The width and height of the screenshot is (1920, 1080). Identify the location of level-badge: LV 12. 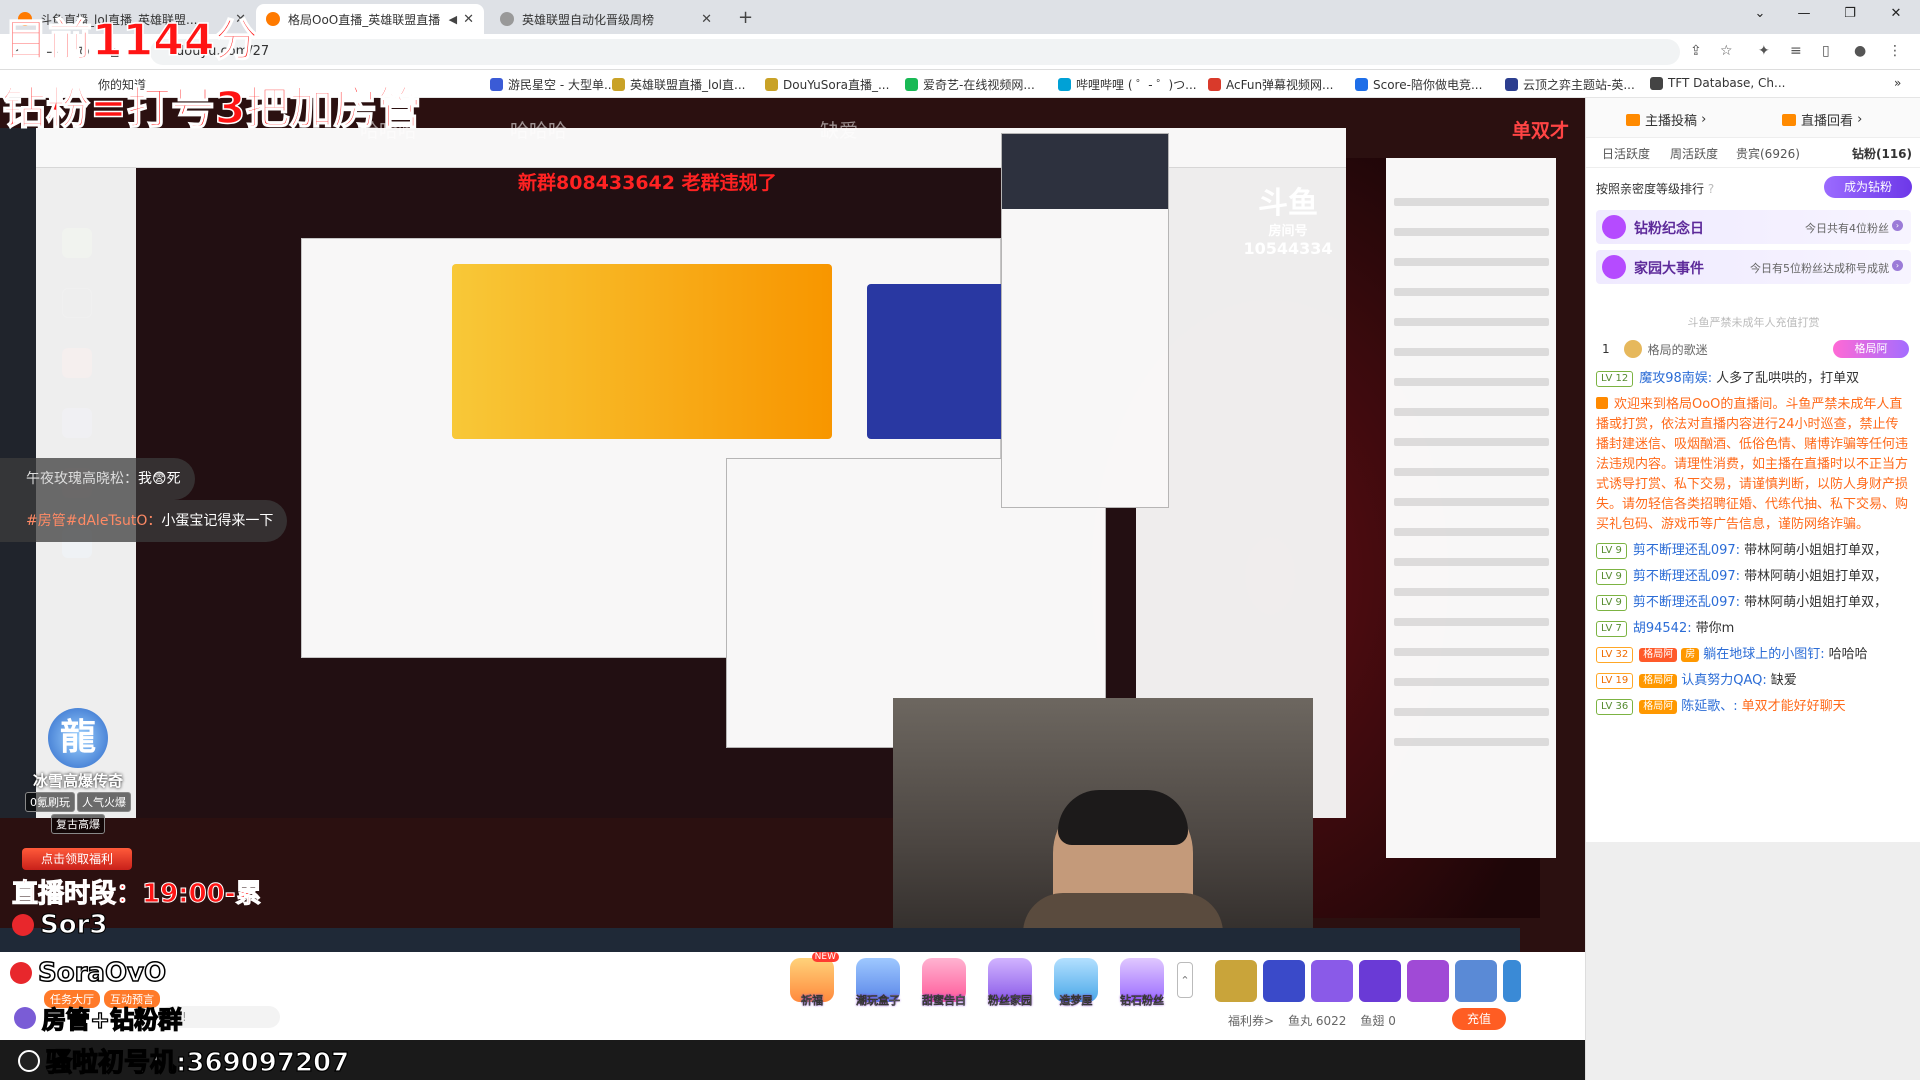
(1615, 379).